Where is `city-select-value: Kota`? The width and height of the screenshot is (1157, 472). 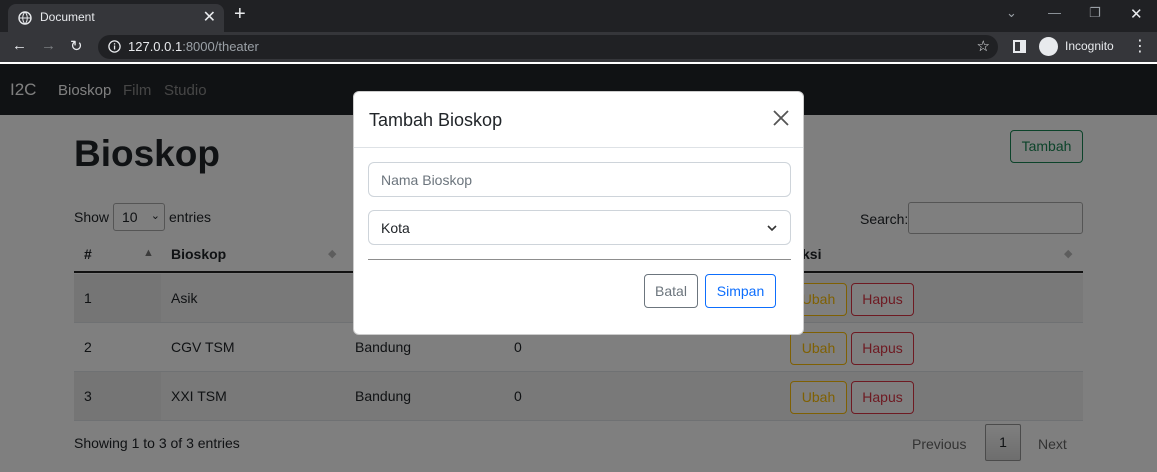
city-select-value: Kota is located at coordinates (395, 228).